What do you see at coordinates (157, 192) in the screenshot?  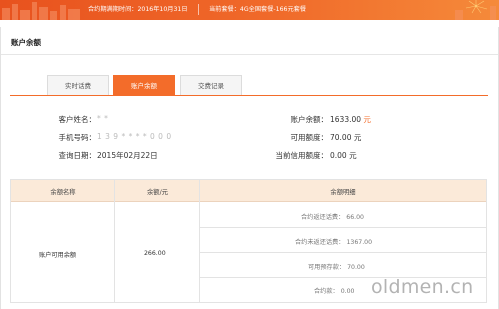 I see `column-header-amount: 余额/元` at bounding box center [157, 192].